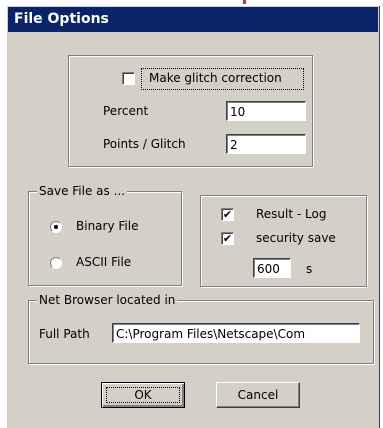 The height and width of the screenshot is (428, 383). Describe the element at coordinates (266, 144) in the screenshot. I see `points-per-glitch-input: 2` at that location.